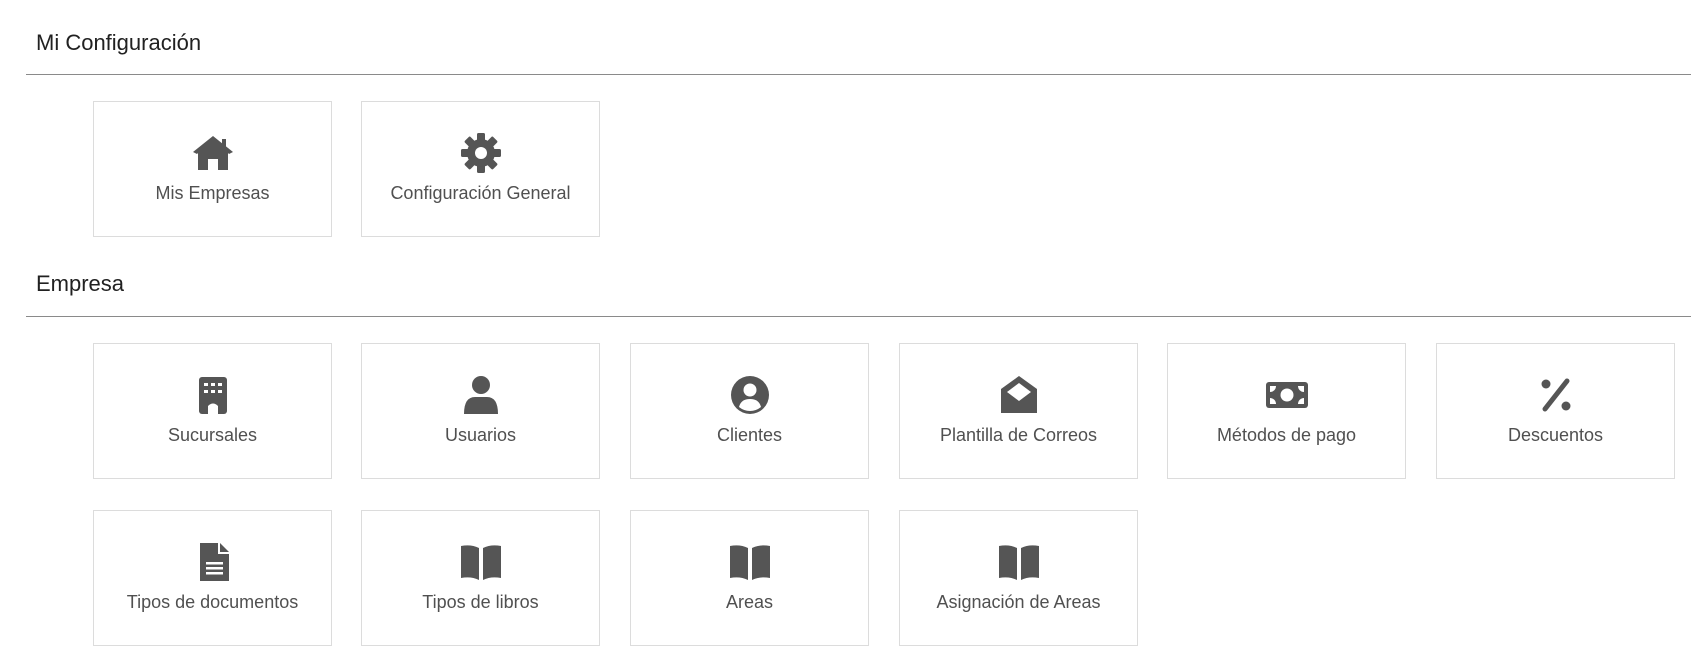 The height and width of the screenshot is (662, 1691). I want to click on tile-label: Plantilla de Correos, so click(1018, 435).